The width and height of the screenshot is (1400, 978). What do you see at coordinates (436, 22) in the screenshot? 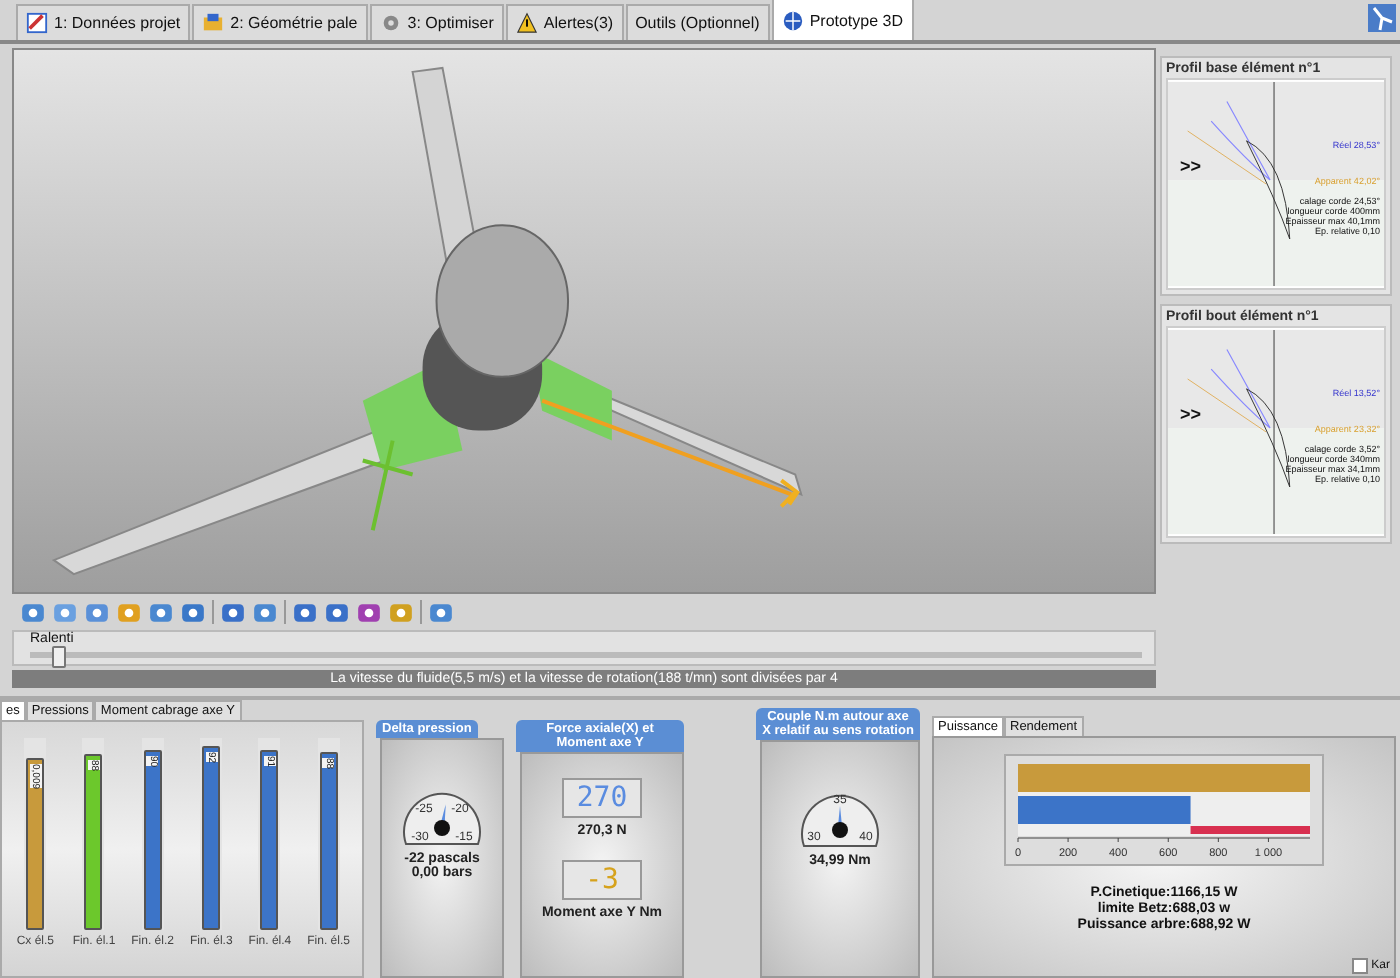
I see `tab: 3: Optimiser` at bounding box center [436, 22].